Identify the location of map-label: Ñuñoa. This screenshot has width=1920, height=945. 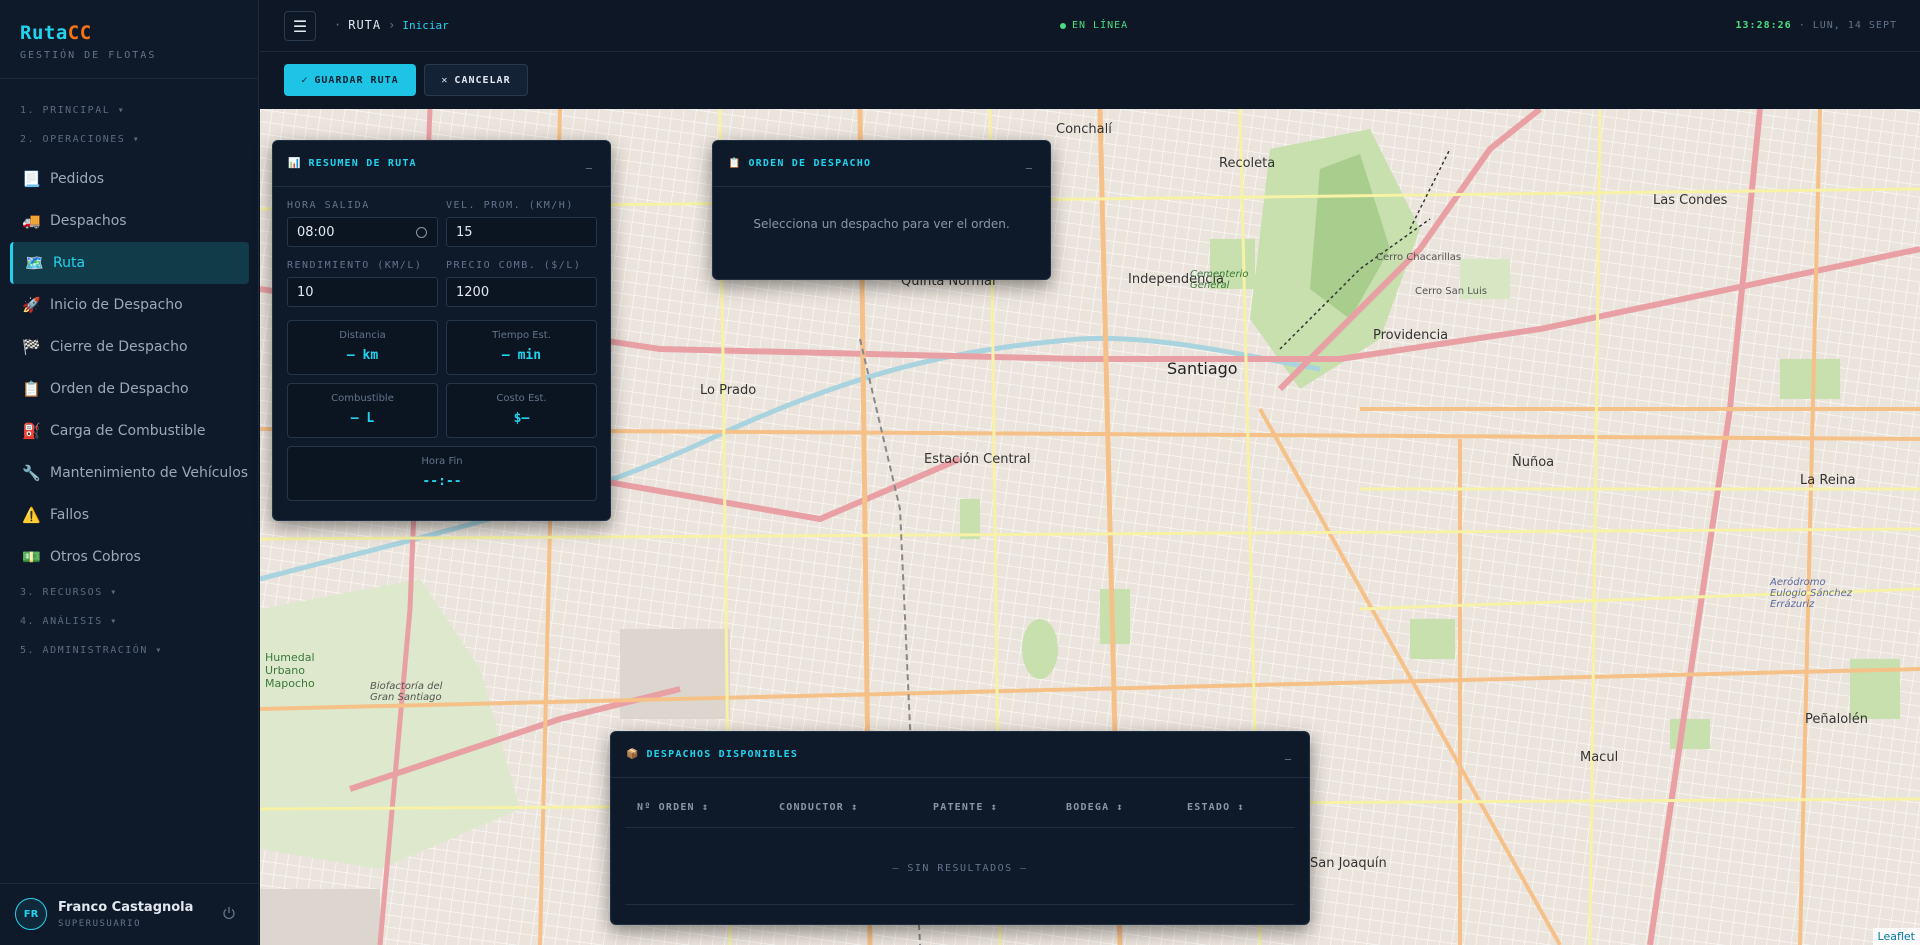
(1533, 462).